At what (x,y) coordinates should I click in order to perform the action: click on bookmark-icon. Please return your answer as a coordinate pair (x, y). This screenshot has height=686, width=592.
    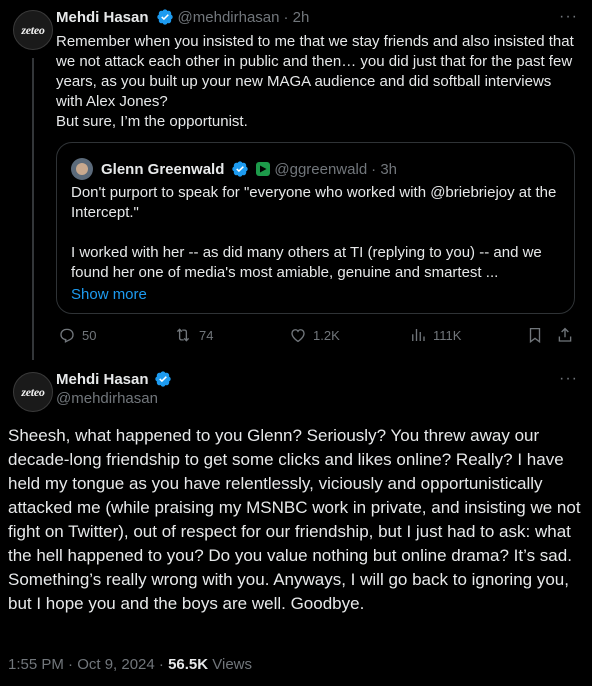
    Looking at the image, I should click on (535, 335).